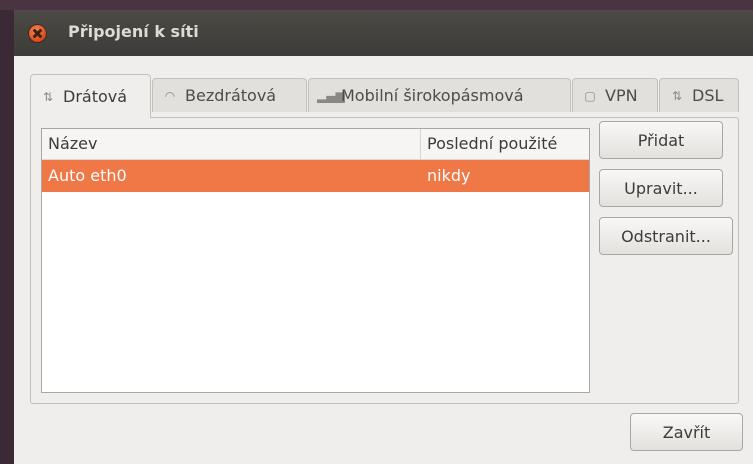  I want to click on tab-vpn: ▢ VPN, so click(615, 95).